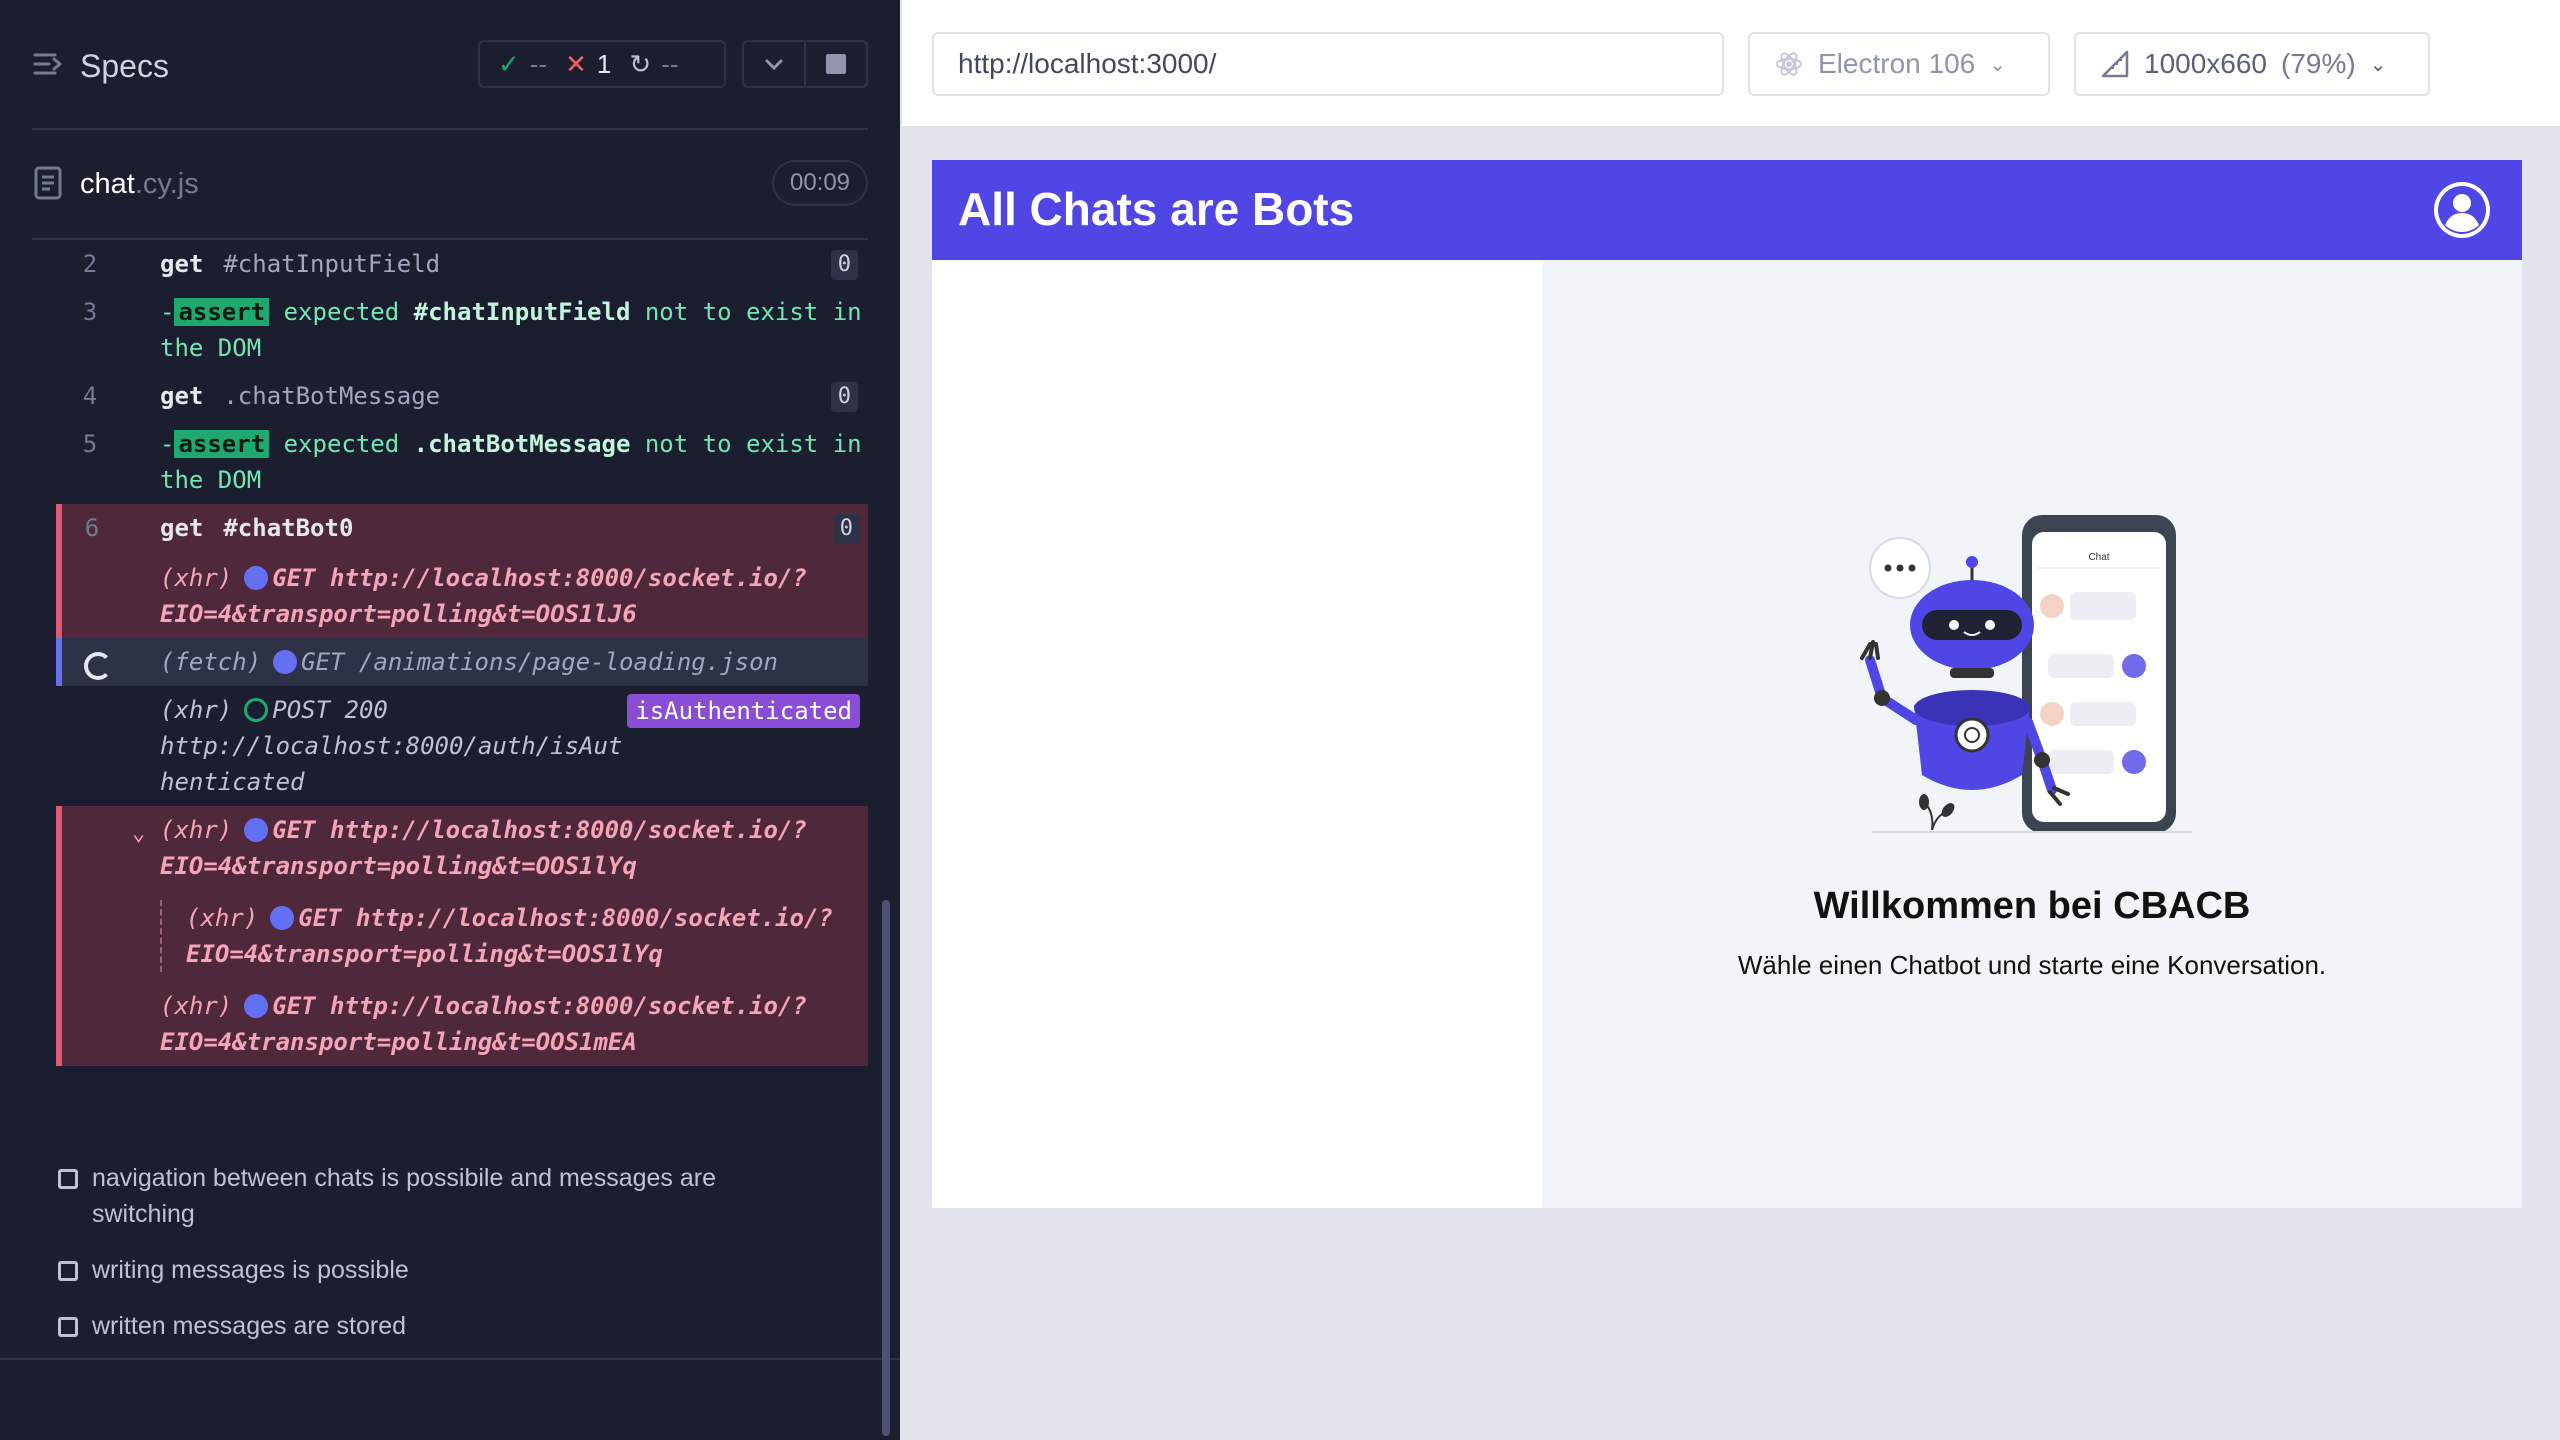 This screenshot has width=2560, height=1440. I want to click on test-stats: ✓ -- ✕ 1 ↻ --, so click(602, 64).